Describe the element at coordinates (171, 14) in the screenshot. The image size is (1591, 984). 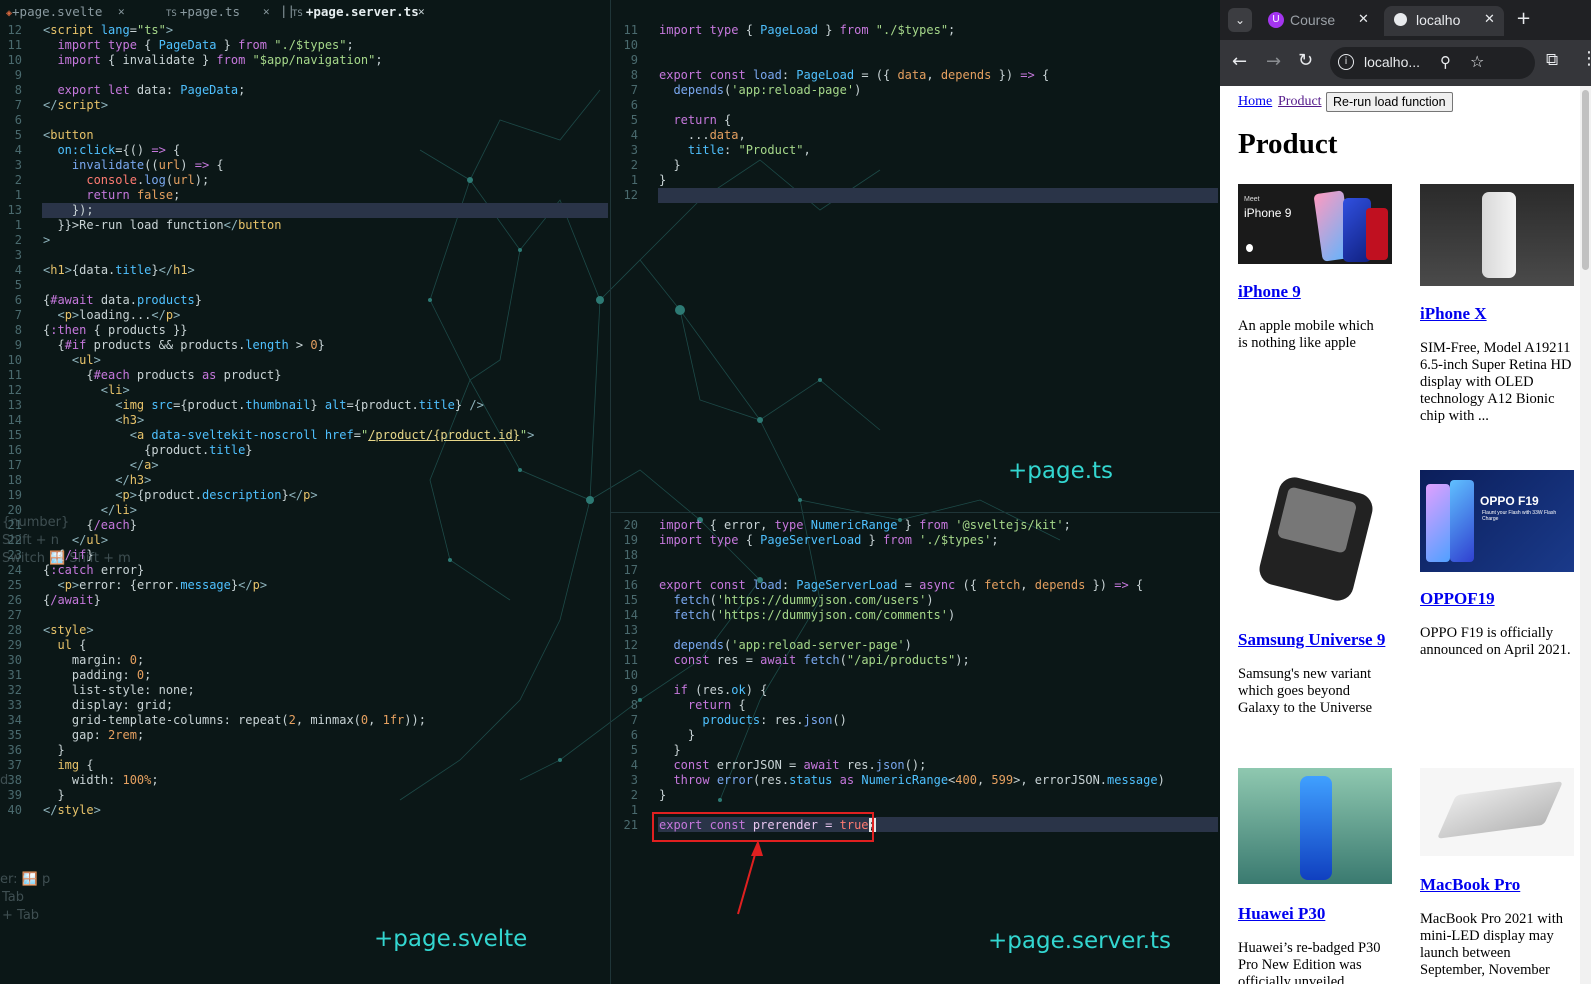
I see `typescript-icon: TS` at that location.